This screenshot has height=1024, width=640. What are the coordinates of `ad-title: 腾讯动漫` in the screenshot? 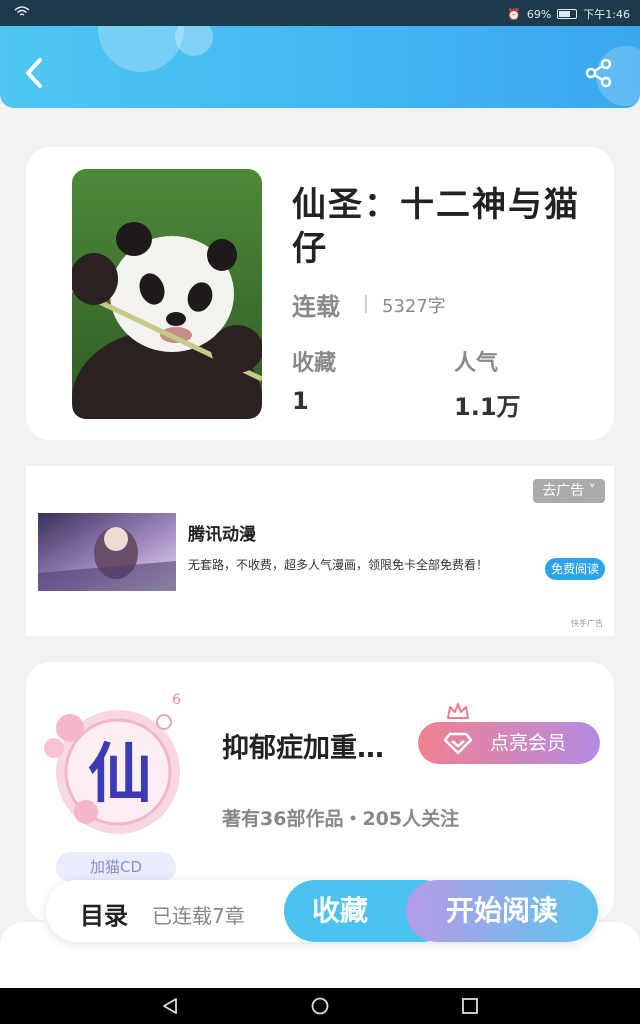 It's located at (222, 535).